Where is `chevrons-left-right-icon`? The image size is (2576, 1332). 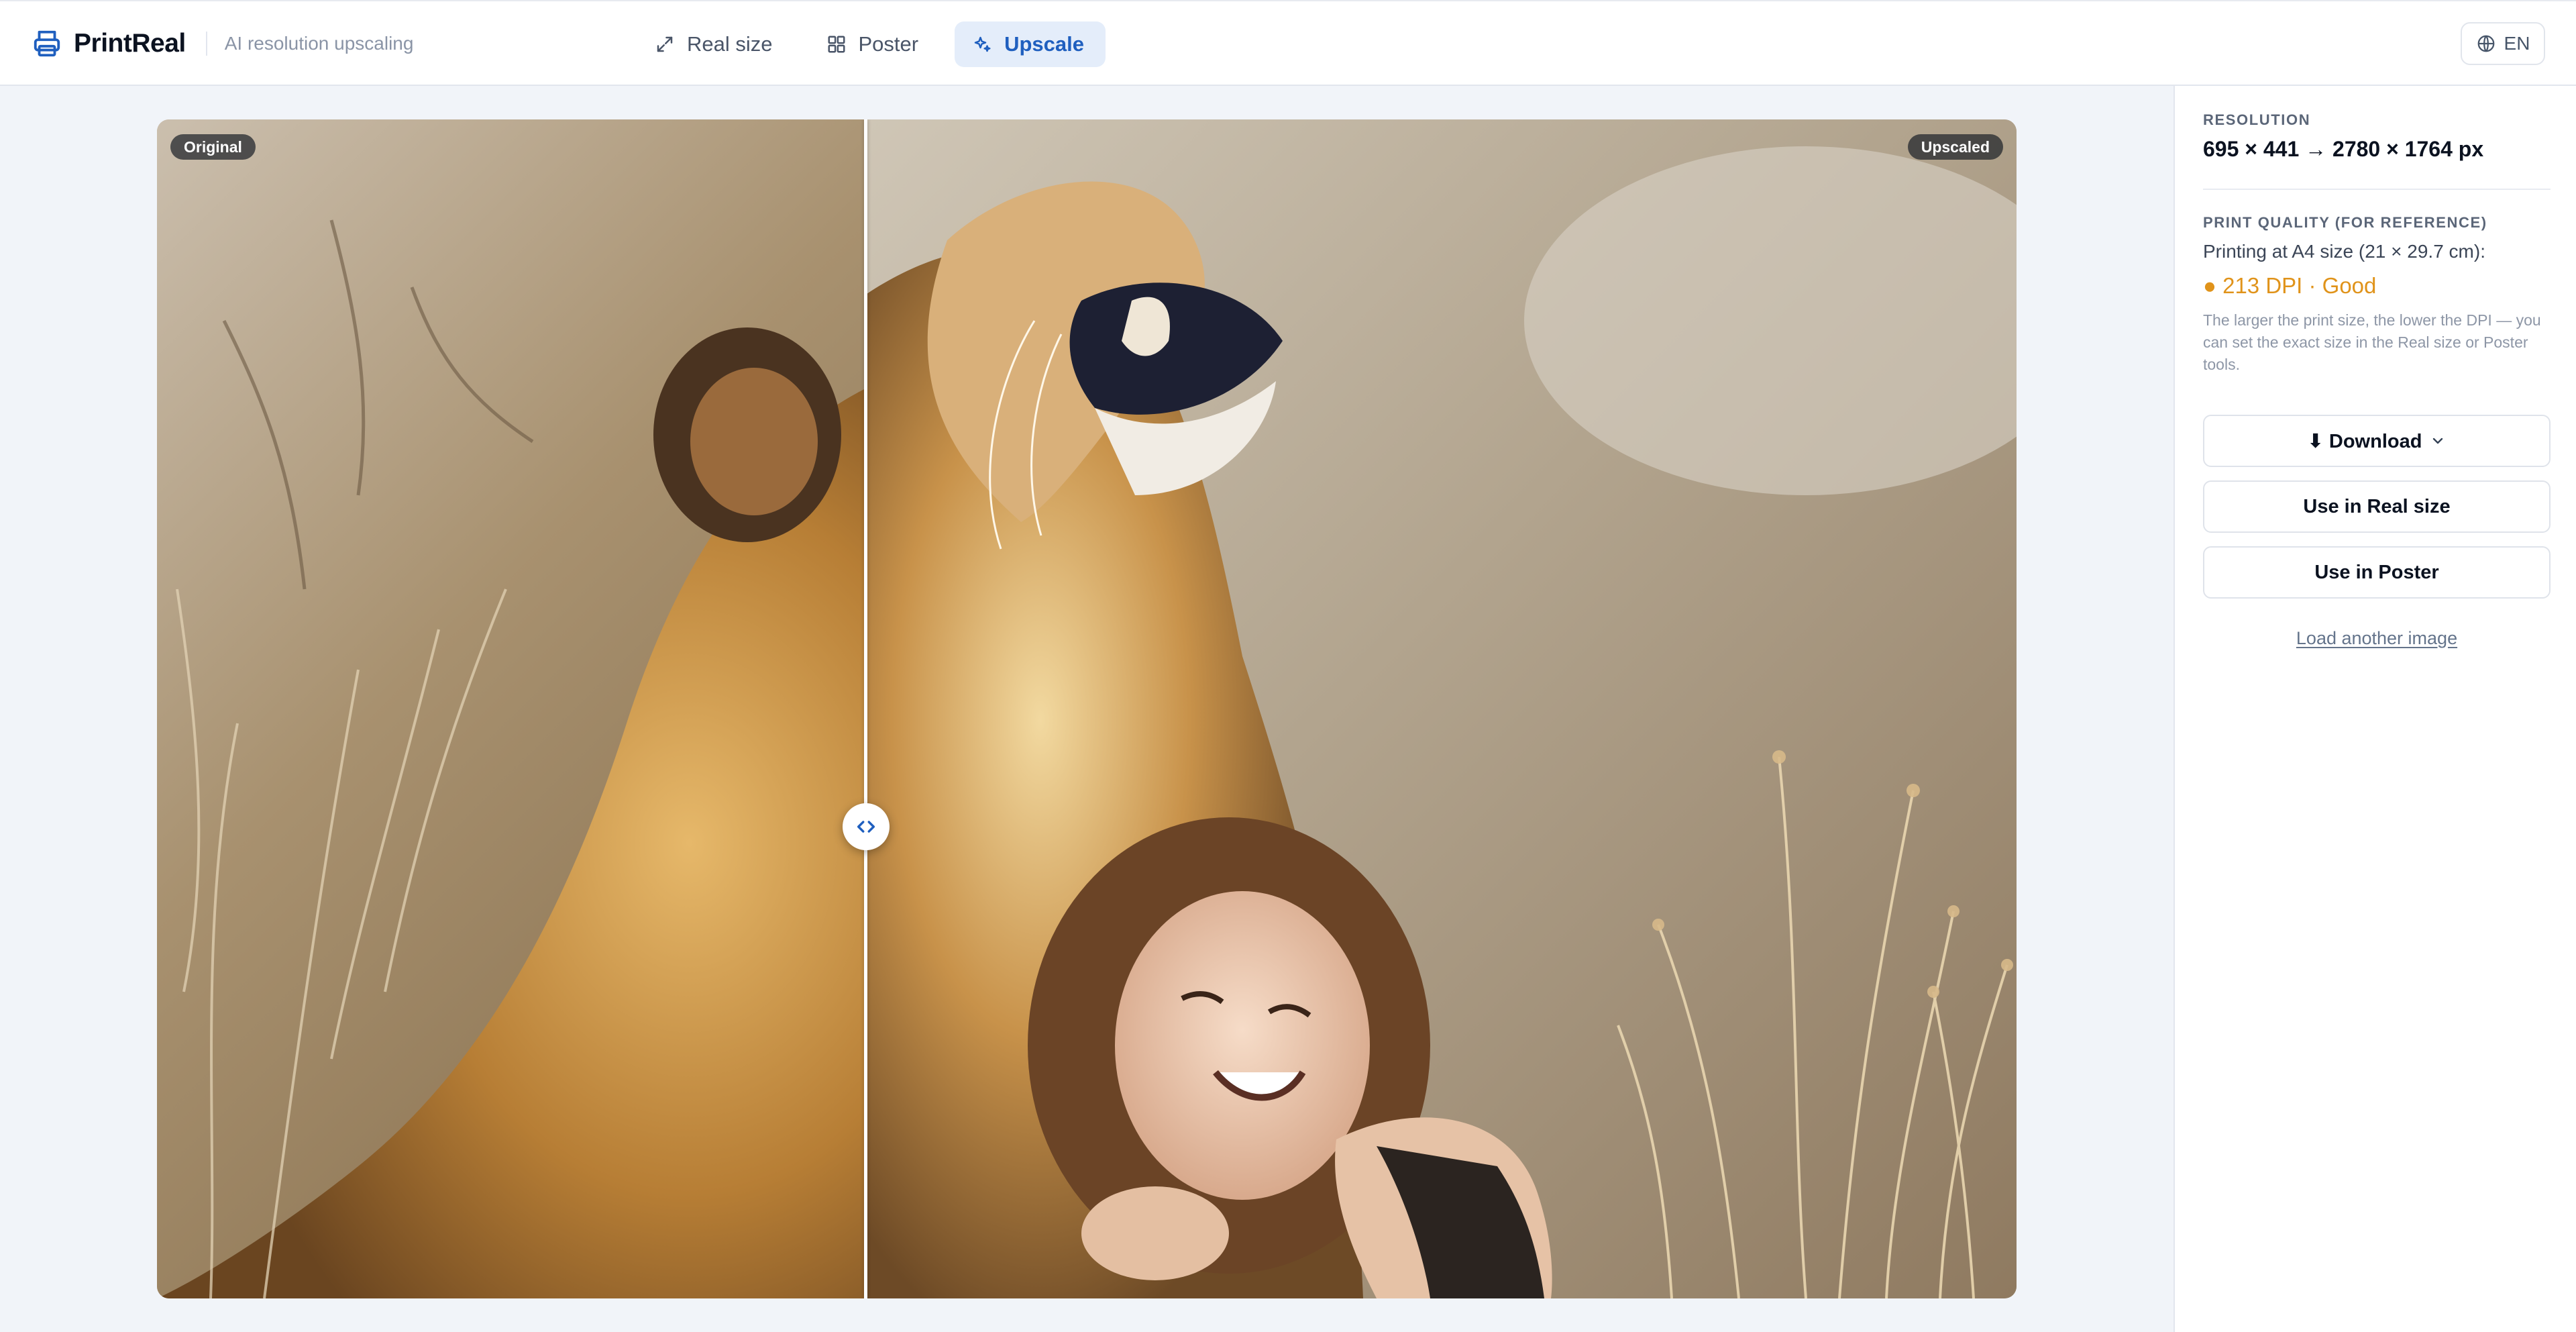
chevrons-left-right-icon is located at coordinates (866, 826).